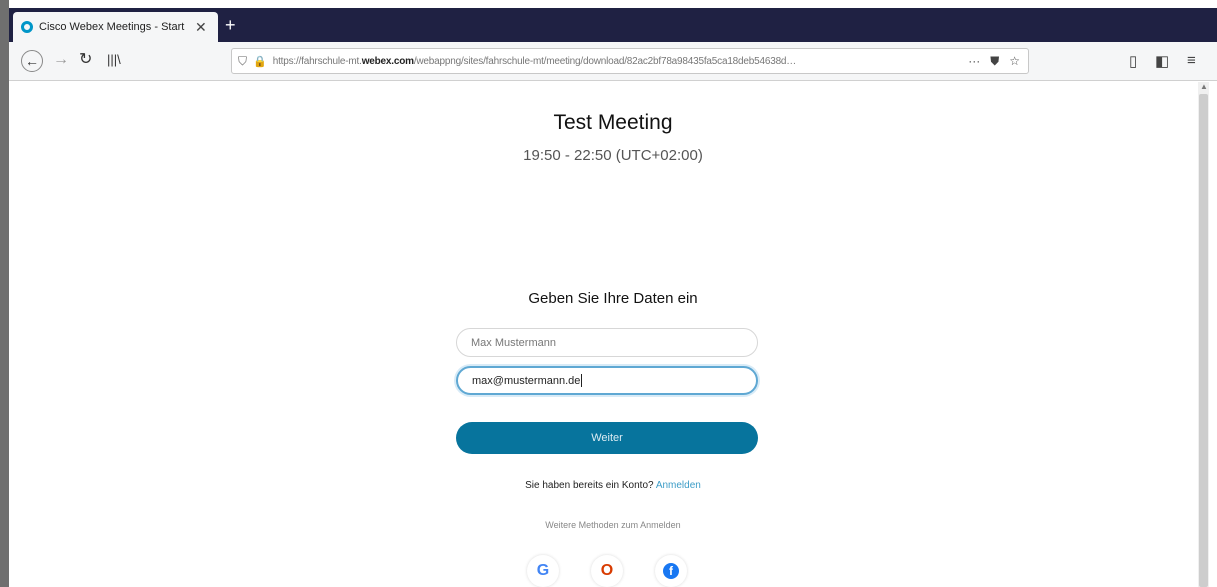  I want to click on email-field: max@mustermann.de, so click(607, 380).